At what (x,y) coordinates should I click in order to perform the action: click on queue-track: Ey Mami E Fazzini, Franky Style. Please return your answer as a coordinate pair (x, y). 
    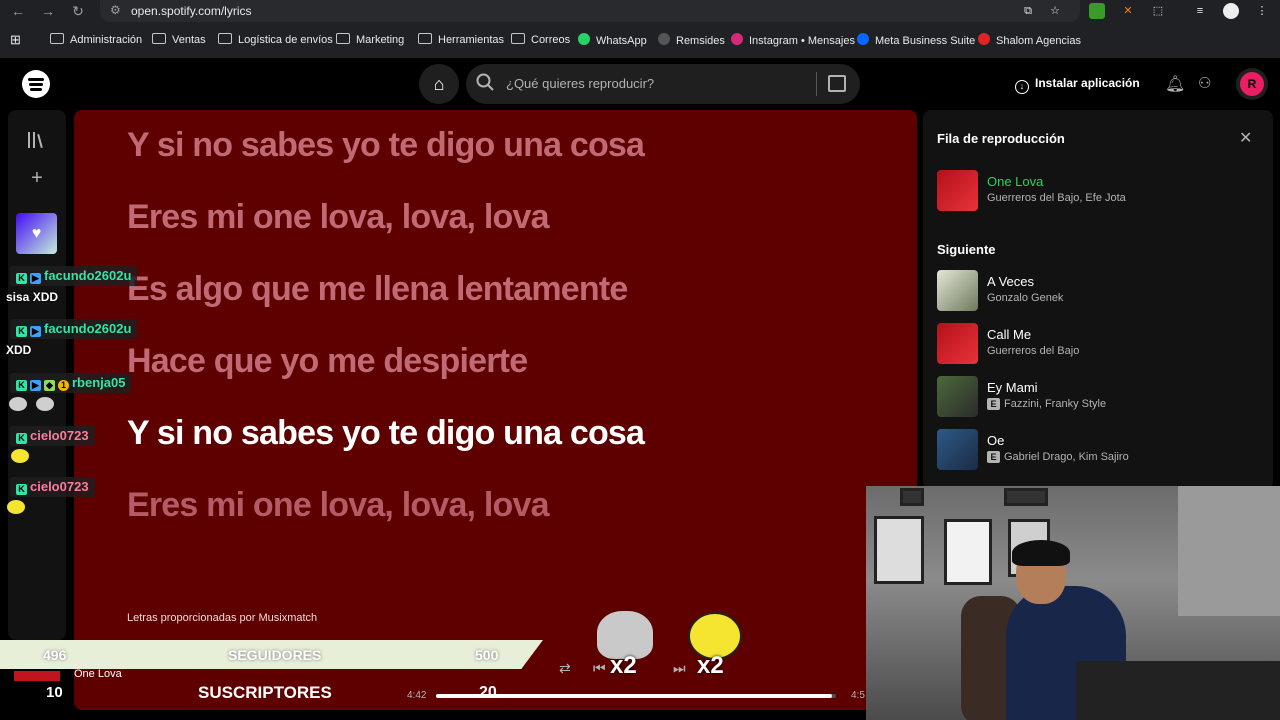
    Looking at the image, I should click on (1097, 397).